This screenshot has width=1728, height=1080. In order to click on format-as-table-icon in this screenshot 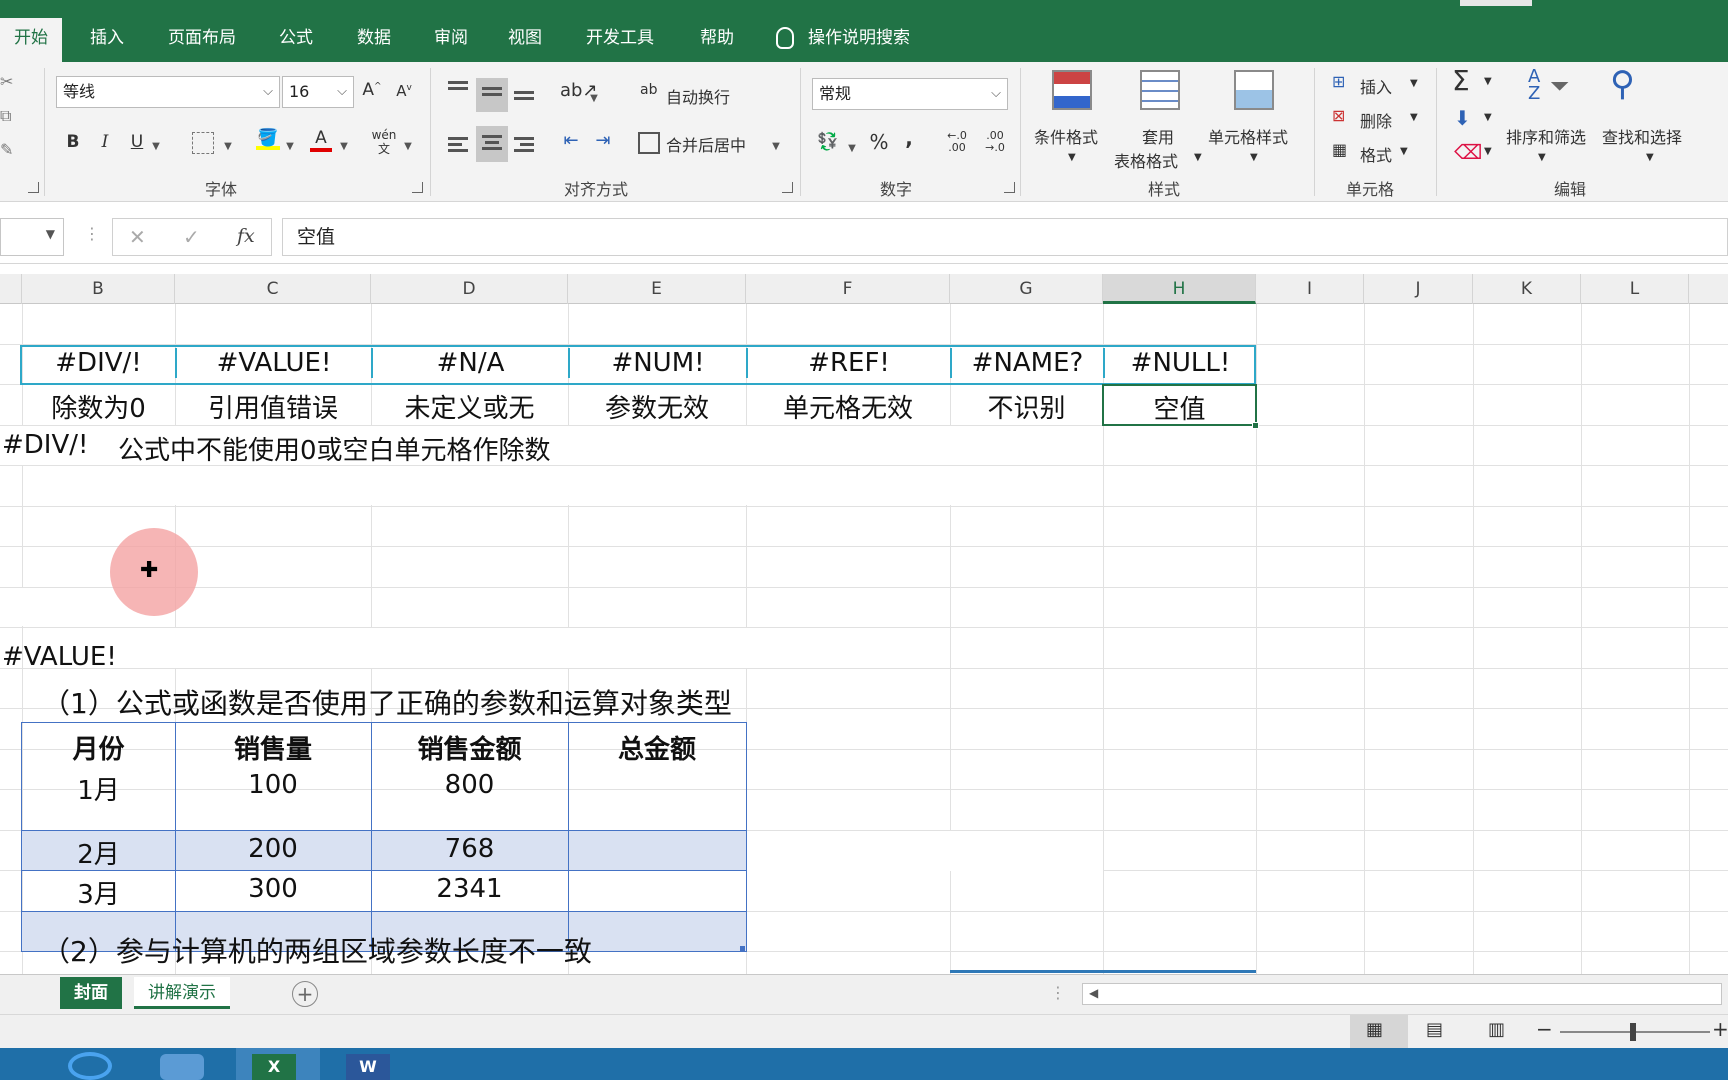, I will do `click(1160, 90)`.